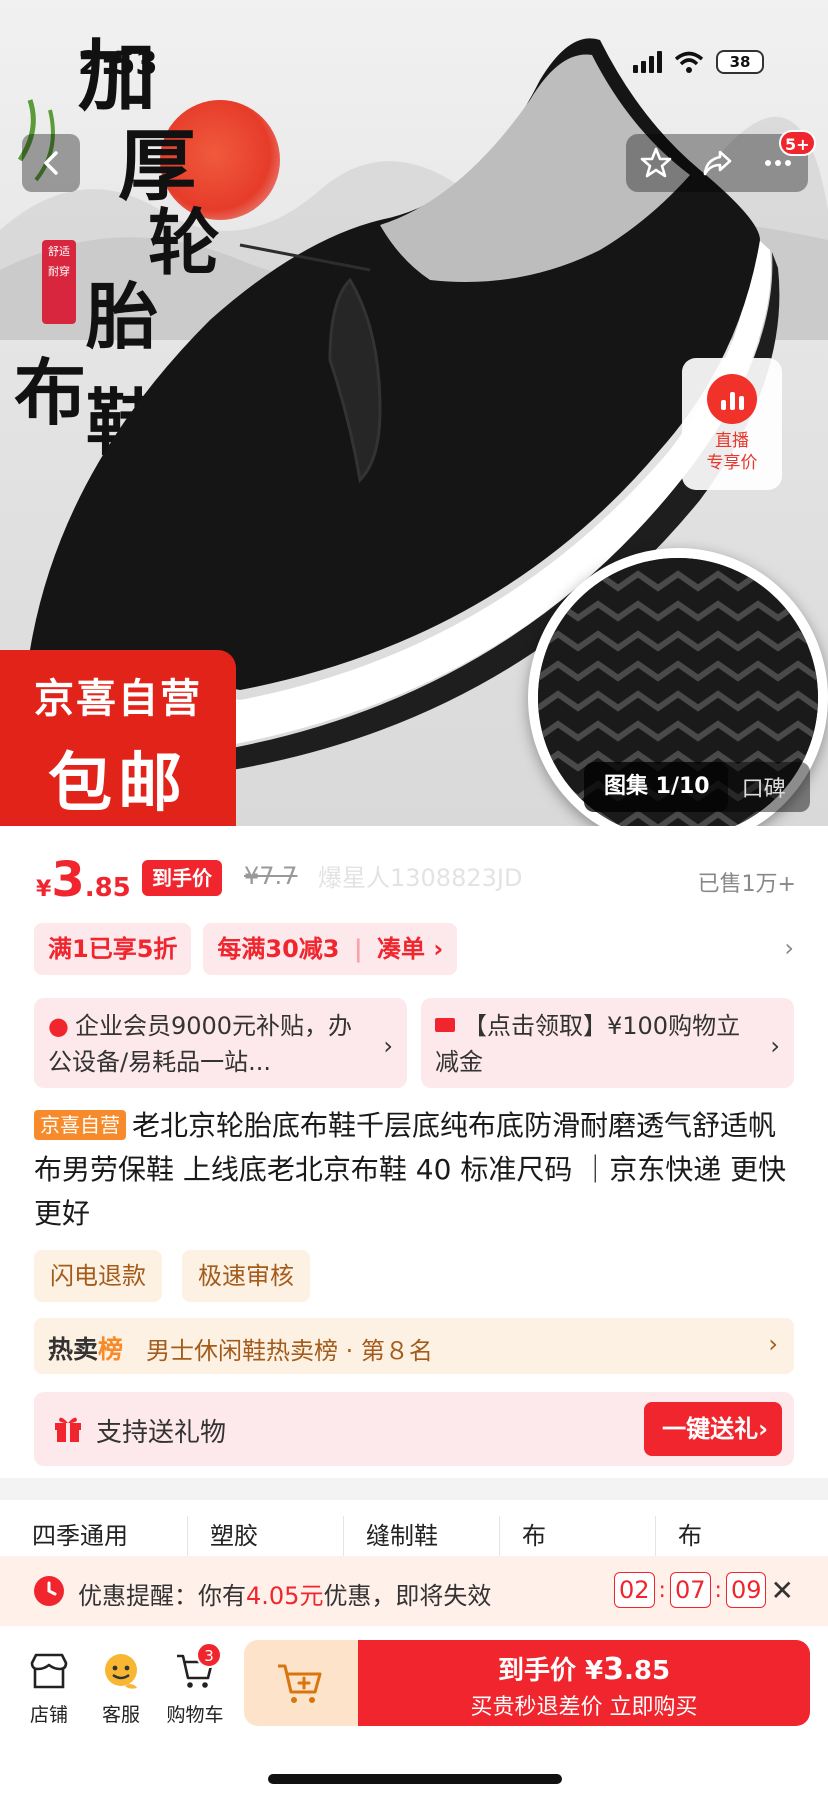  What do you see at coordinates (584, 1707) in the screenshot?
I see `buy-subtitle: 买贵秒退差价 立即购买` at bounding box center [584, 1707].